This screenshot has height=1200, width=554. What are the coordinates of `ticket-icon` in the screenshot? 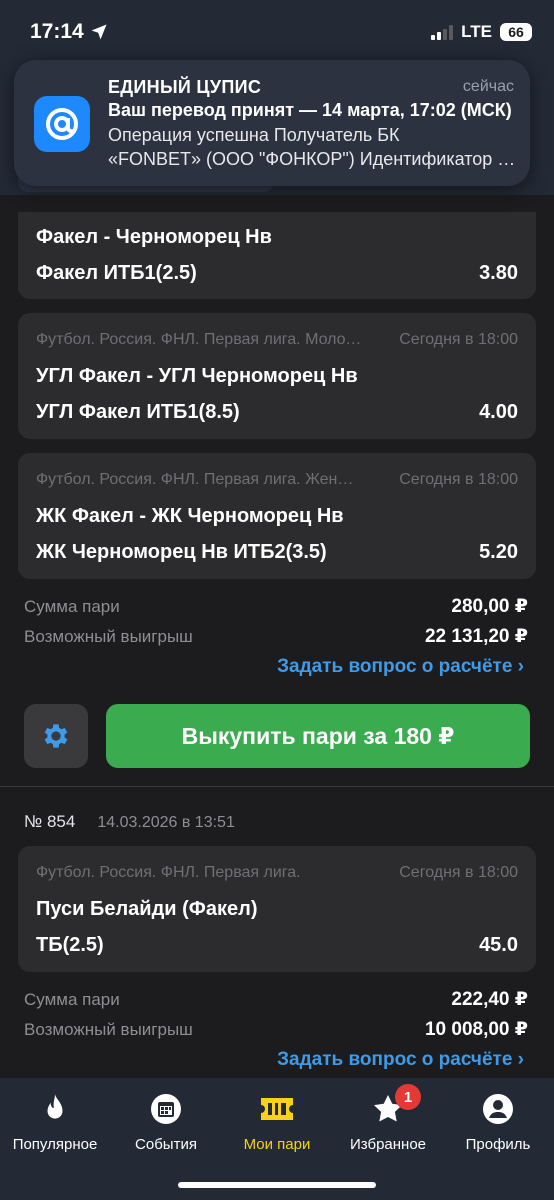 It's located at (277, 1109).